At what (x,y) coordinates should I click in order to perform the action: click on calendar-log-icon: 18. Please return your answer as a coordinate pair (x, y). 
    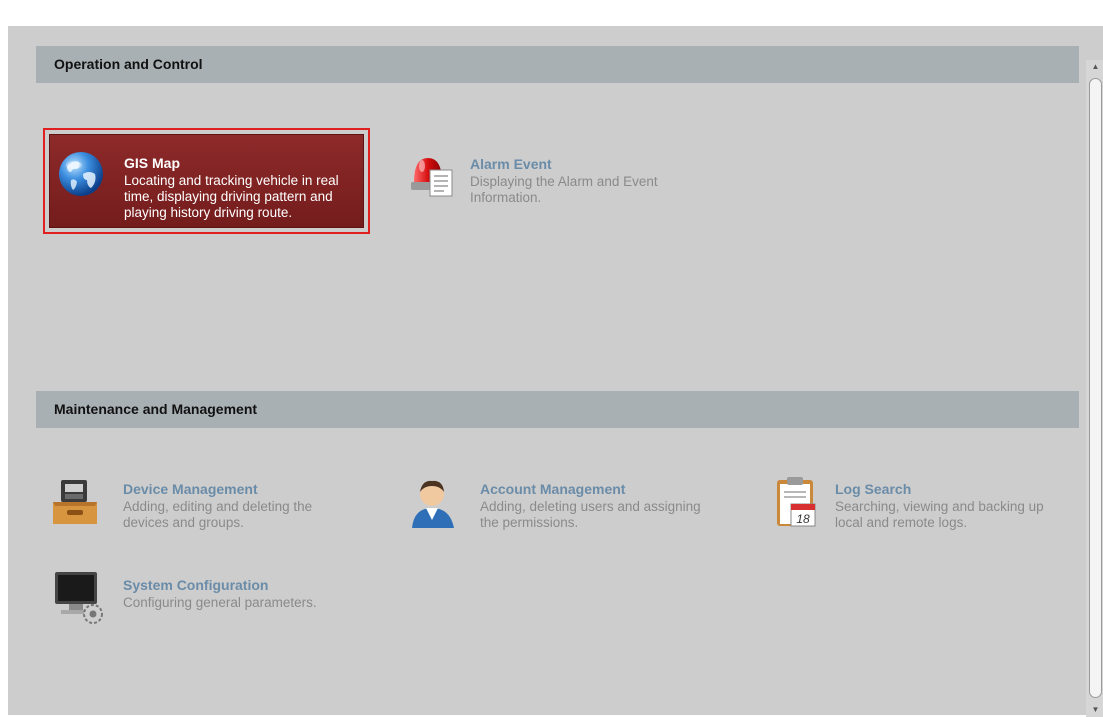
    Looking at the image, I should click on (805, 504).